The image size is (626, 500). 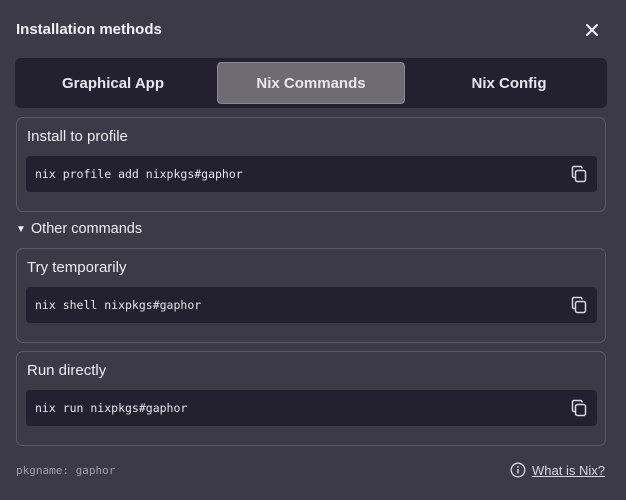 What do you see at coordinates (113, 83) in the screenshot?
I see `tab-graphical-app: Graphical App` at bounding box center [113, 83].